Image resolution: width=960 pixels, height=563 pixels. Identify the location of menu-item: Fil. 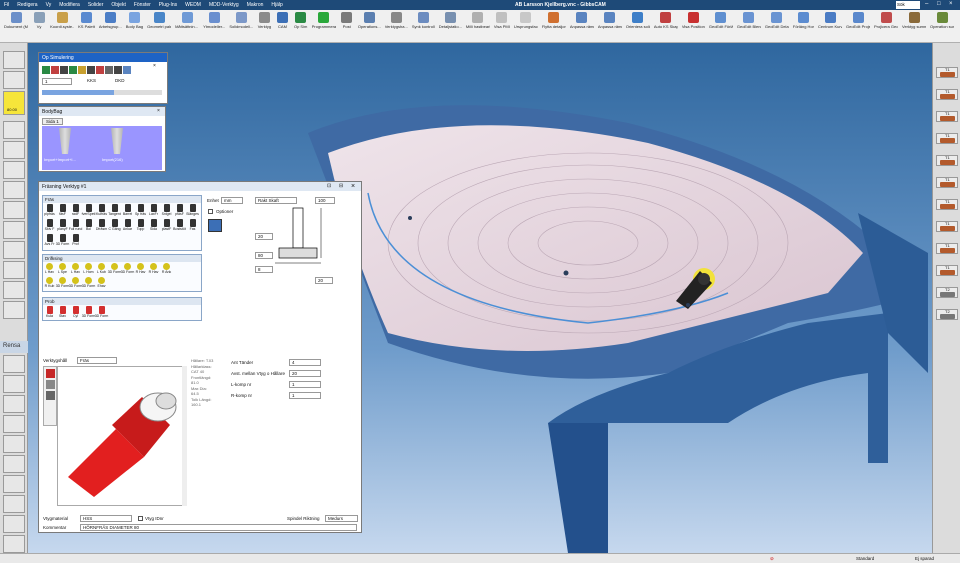
(6, 5).